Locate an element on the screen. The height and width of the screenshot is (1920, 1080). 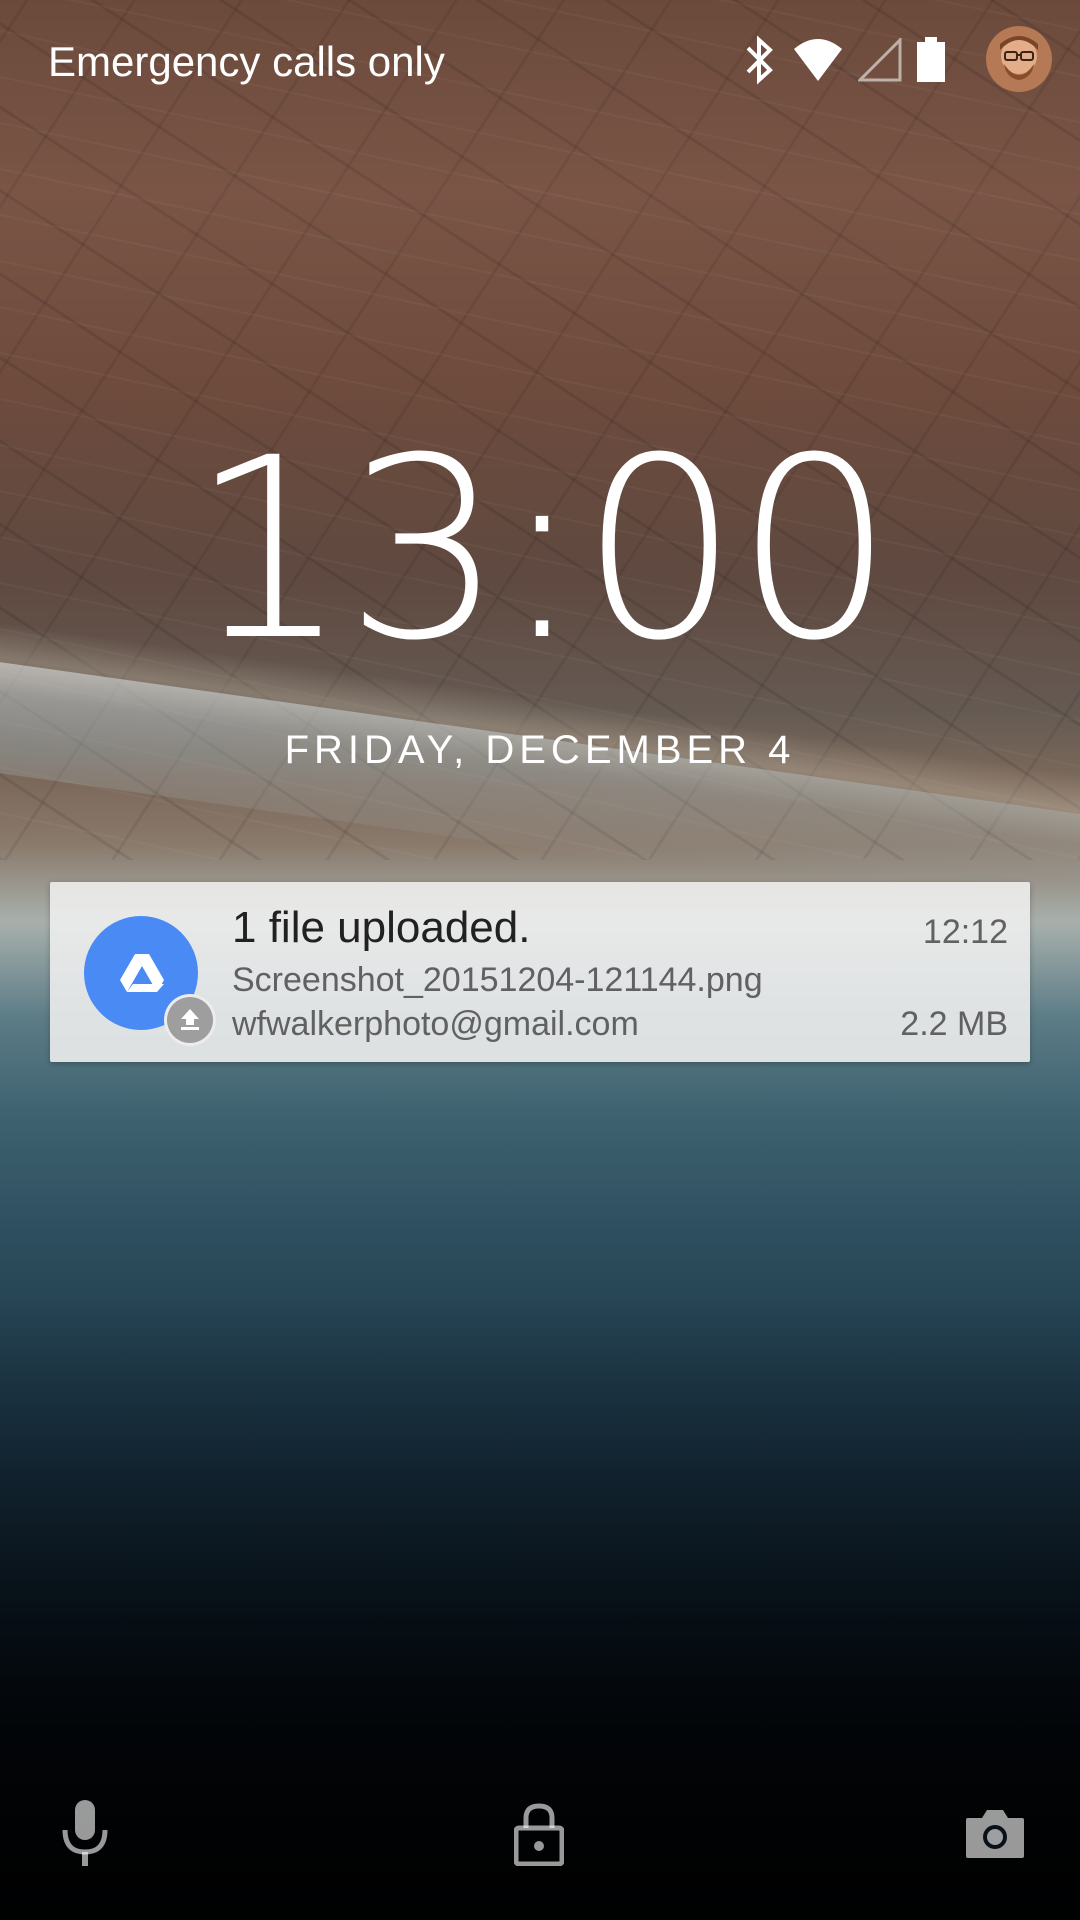
notification-time: 12:12 is located at coordinates (965, 932).